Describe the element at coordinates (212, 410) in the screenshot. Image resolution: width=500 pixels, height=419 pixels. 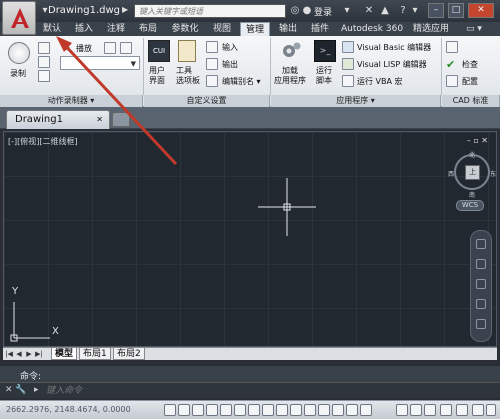
I see `ortho-mode-icon` at that location.